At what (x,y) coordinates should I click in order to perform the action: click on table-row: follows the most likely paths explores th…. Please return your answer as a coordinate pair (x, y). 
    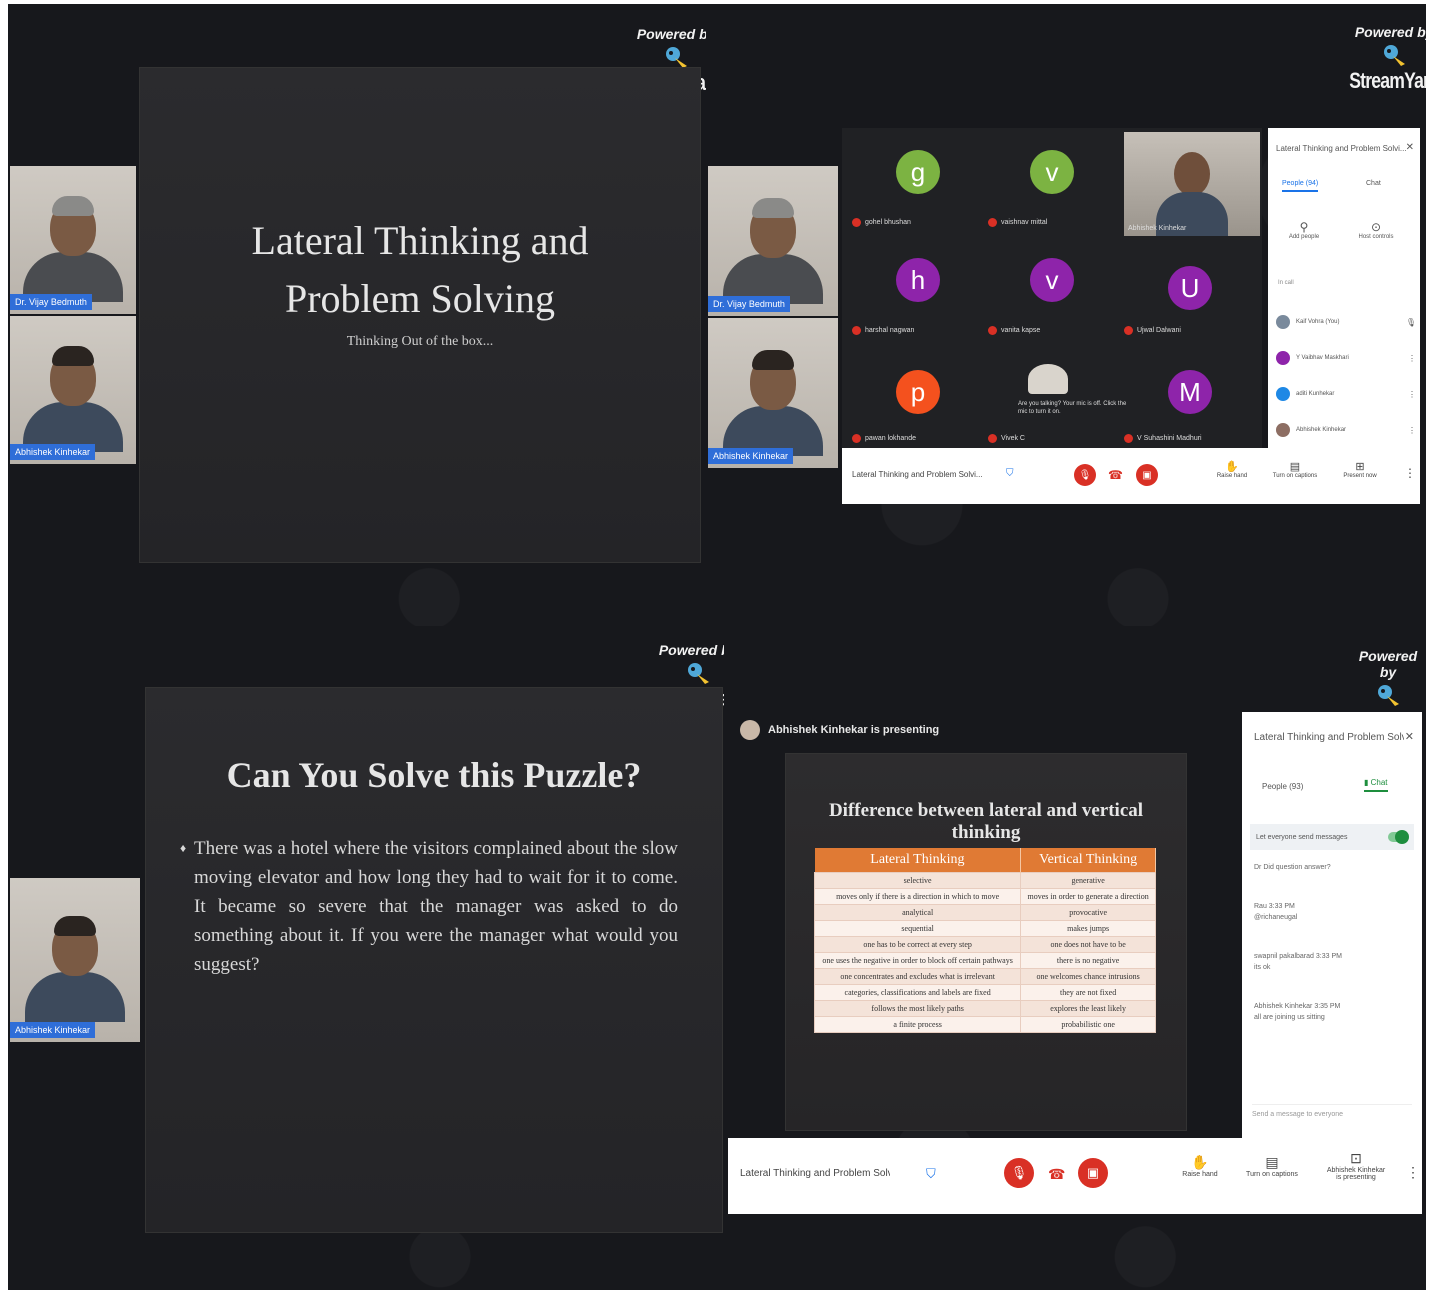
    Looking at the image, I should click on (984, 1008).